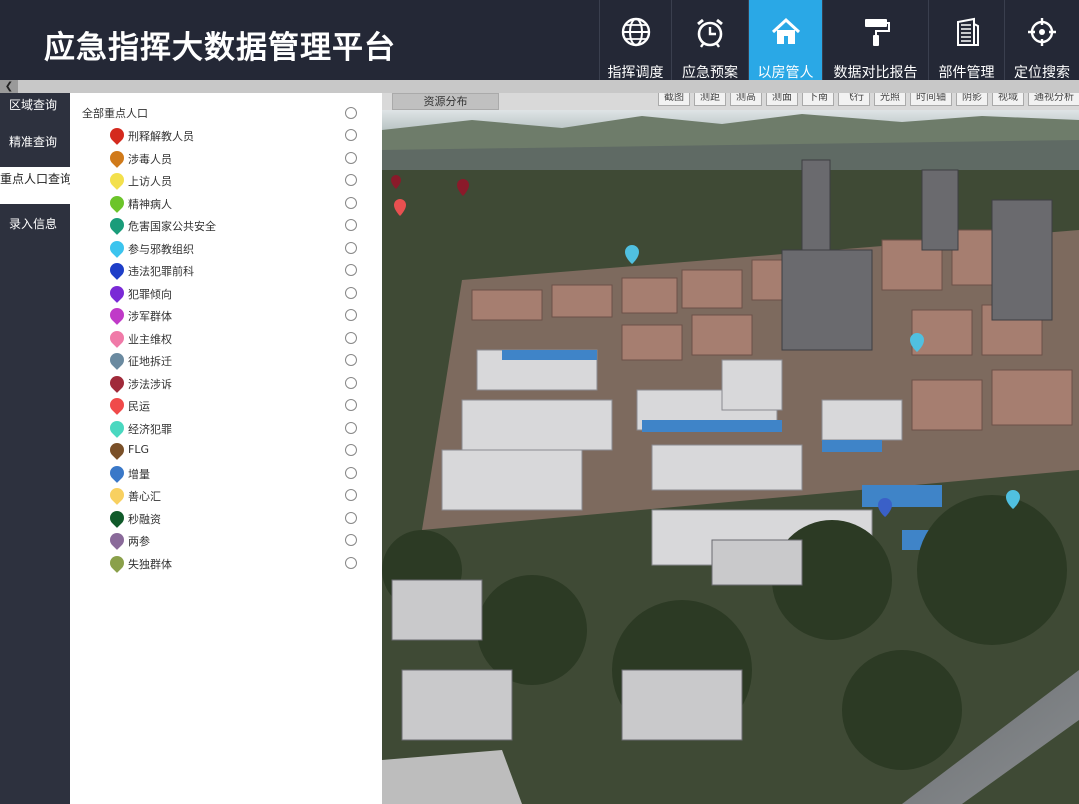  I want to click on nav-label-report: 数据对比报告, so click(875, 73).